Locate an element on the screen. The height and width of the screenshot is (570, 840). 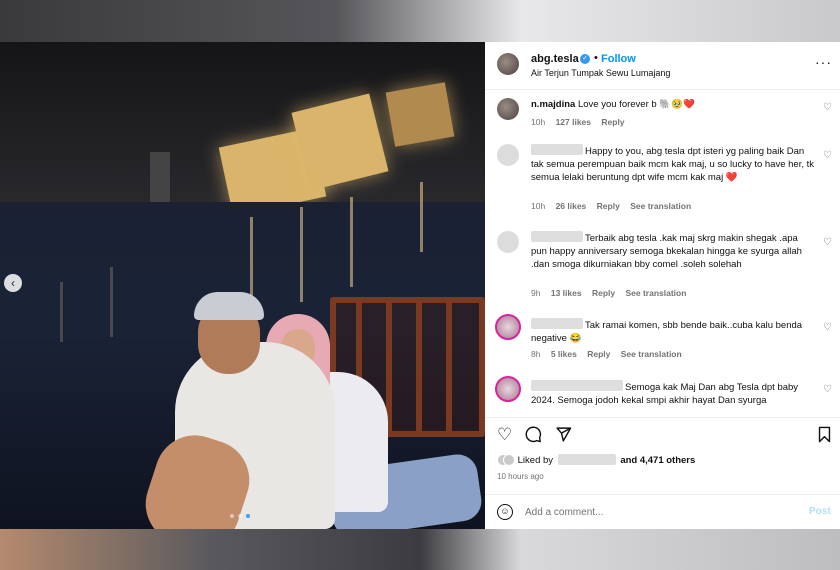
comment-body: n.majdina Love you forever b 🐘🥹❤️ is located at coordinates (673, 104).